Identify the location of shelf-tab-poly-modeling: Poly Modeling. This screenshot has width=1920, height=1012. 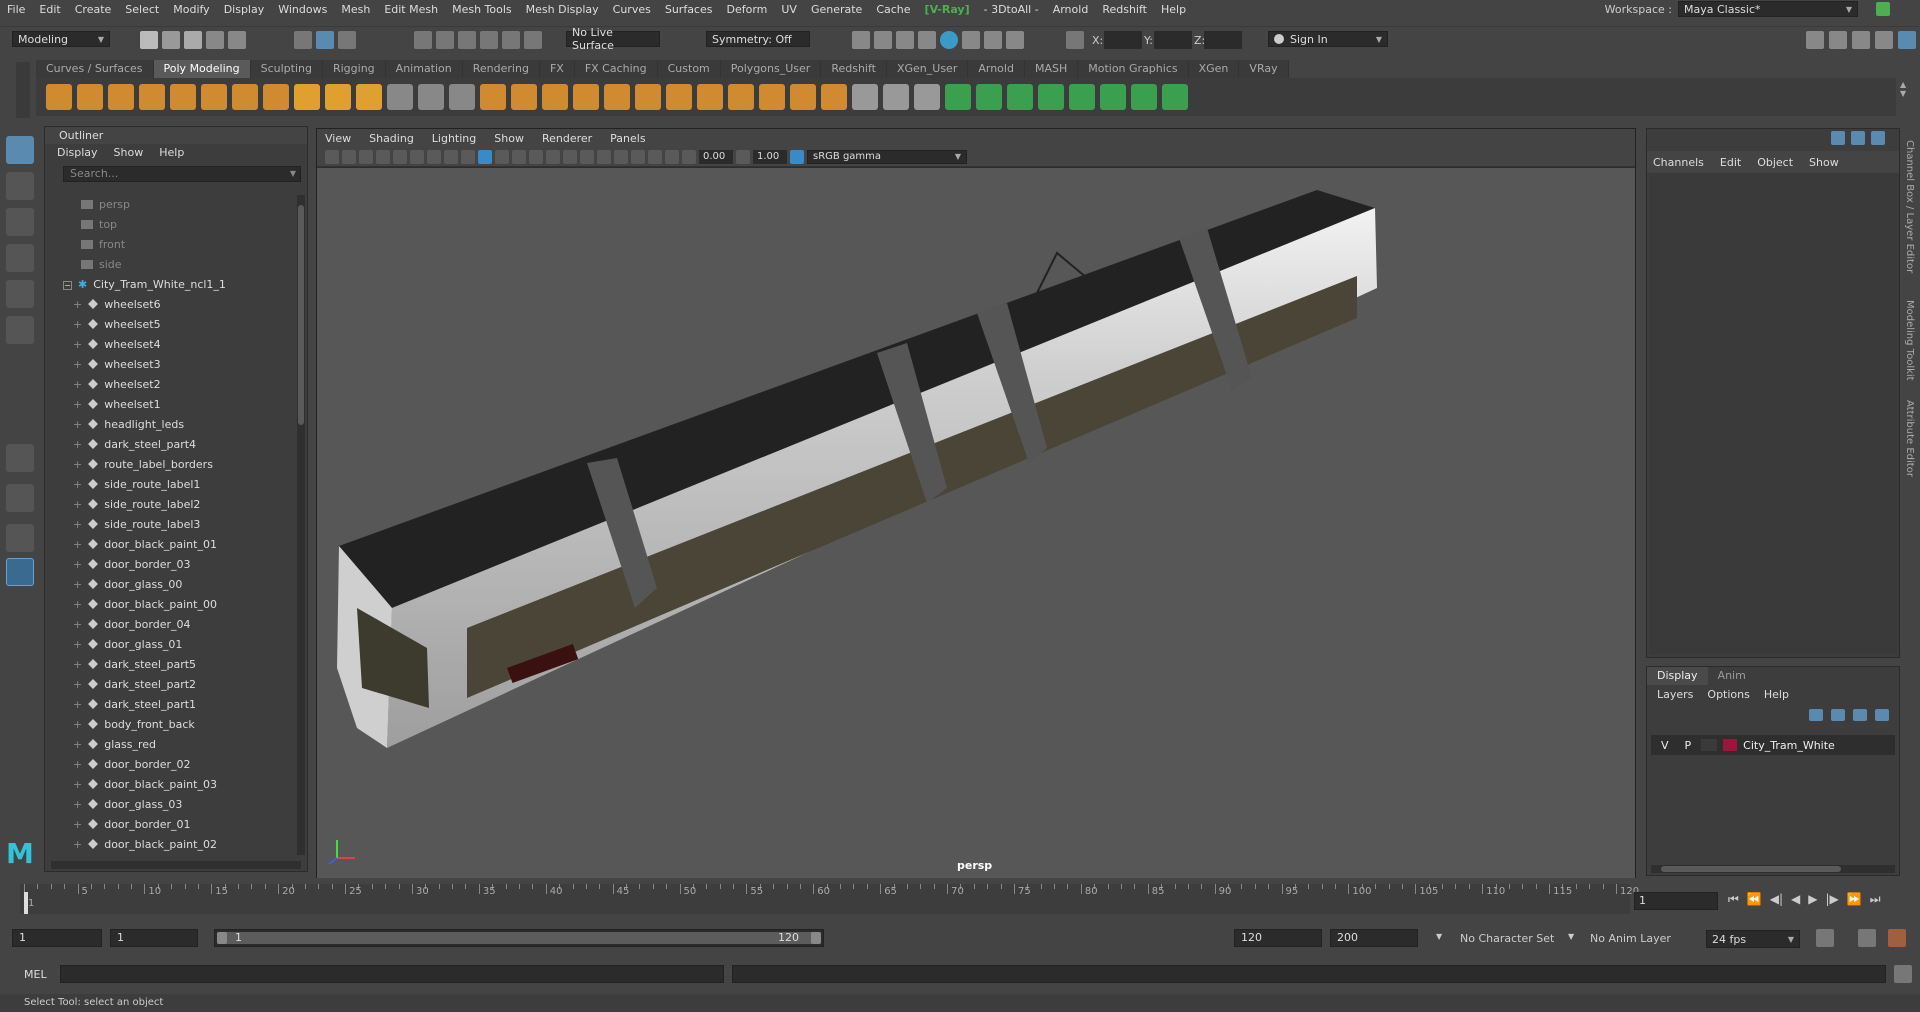
(202, 69).